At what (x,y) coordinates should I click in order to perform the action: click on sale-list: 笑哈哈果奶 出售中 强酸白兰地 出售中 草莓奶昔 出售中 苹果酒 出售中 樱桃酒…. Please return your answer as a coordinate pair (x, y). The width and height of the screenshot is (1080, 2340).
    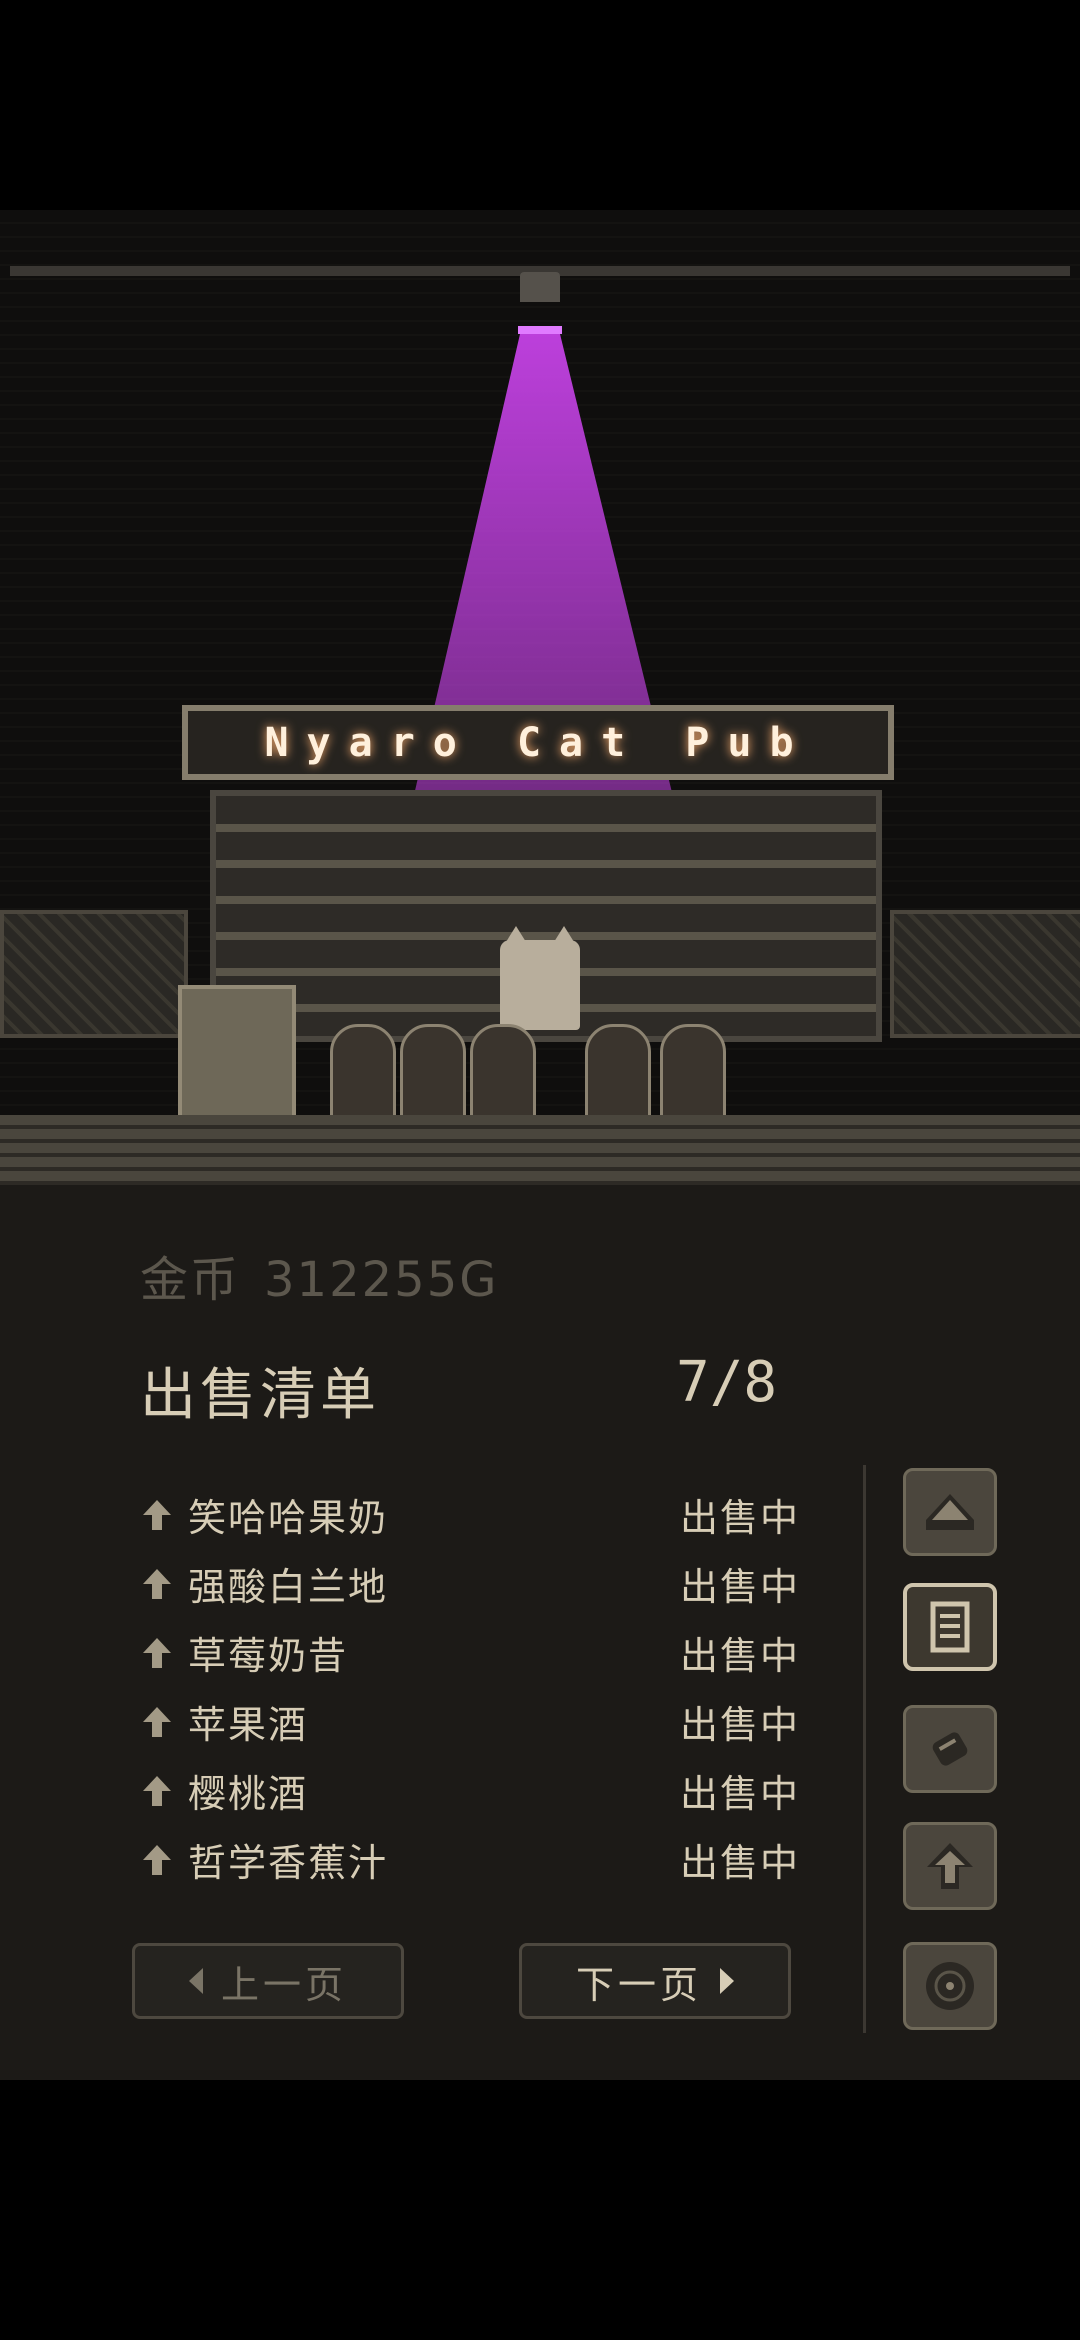
    Looking at the image, I should click on (470, 1687).